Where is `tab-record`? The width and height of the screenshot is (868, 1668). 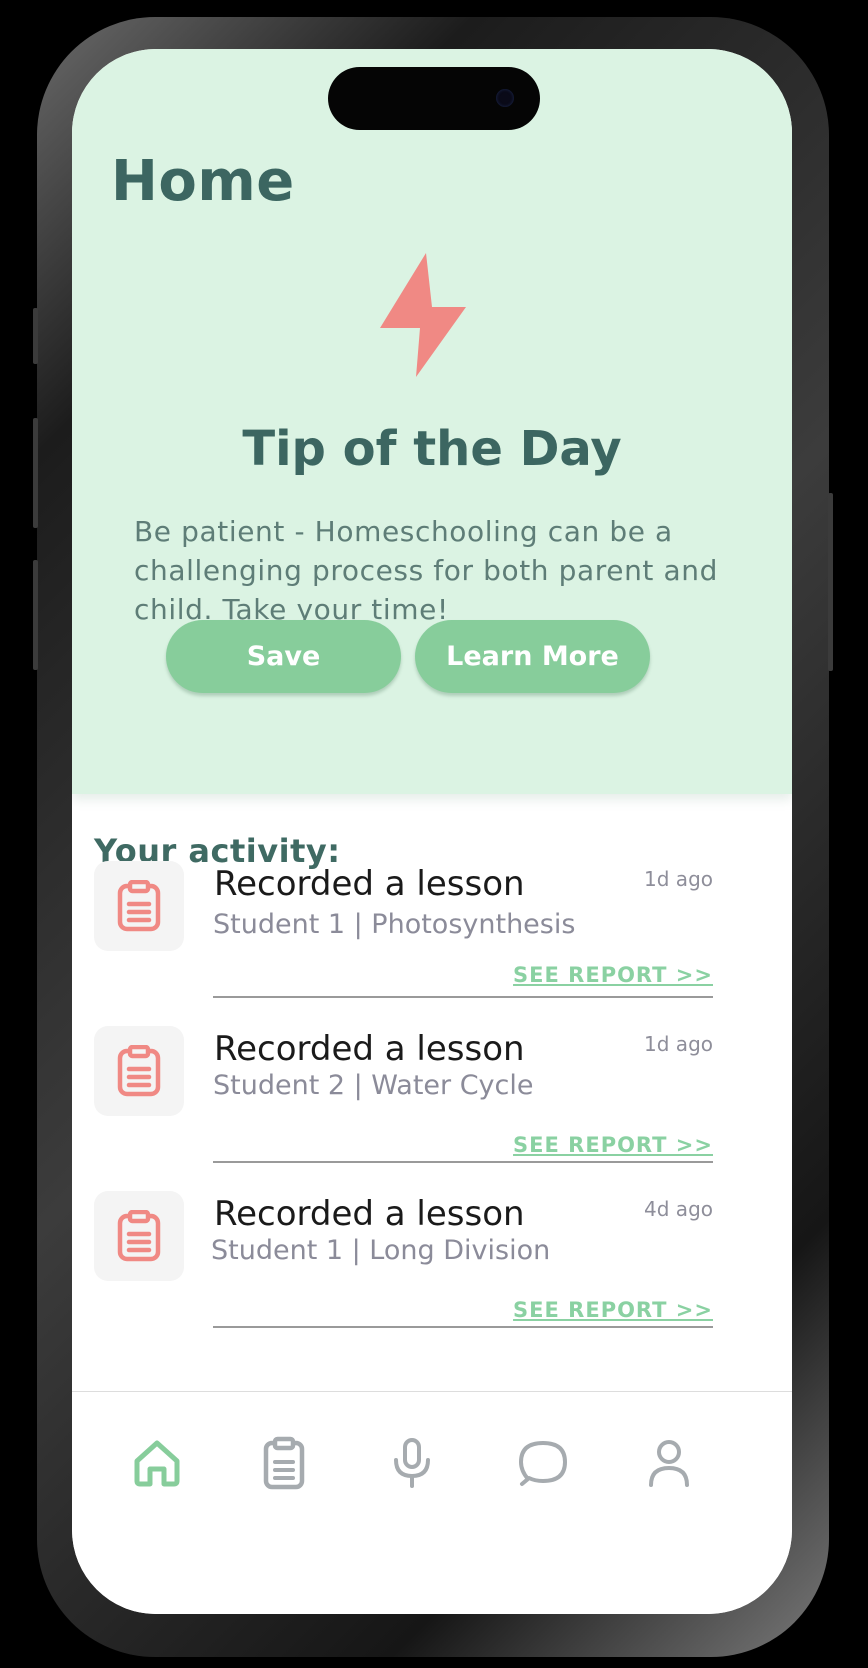 tab-record is located at coordinates (412, 1463).